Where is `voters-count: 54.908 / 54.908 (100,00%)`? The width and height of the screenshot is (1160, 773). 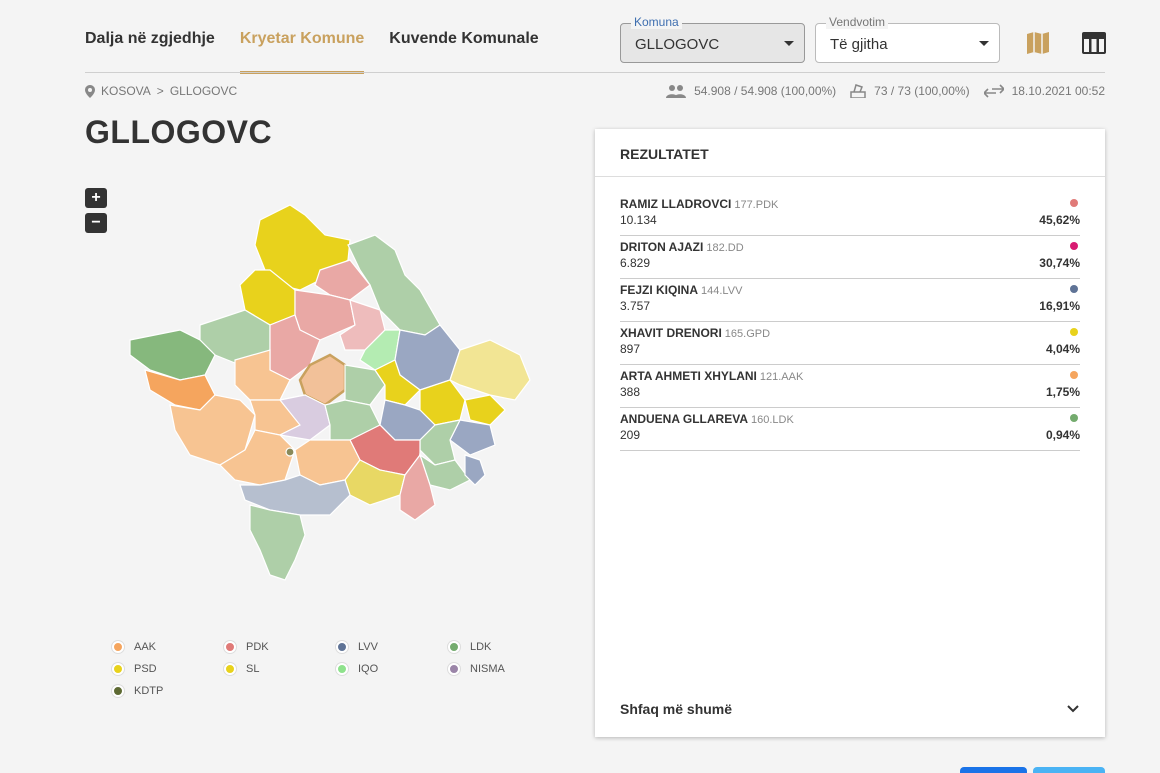 voters-count: 54.908 / 54.908 (100,00%) is located at coordinates (765, 91).